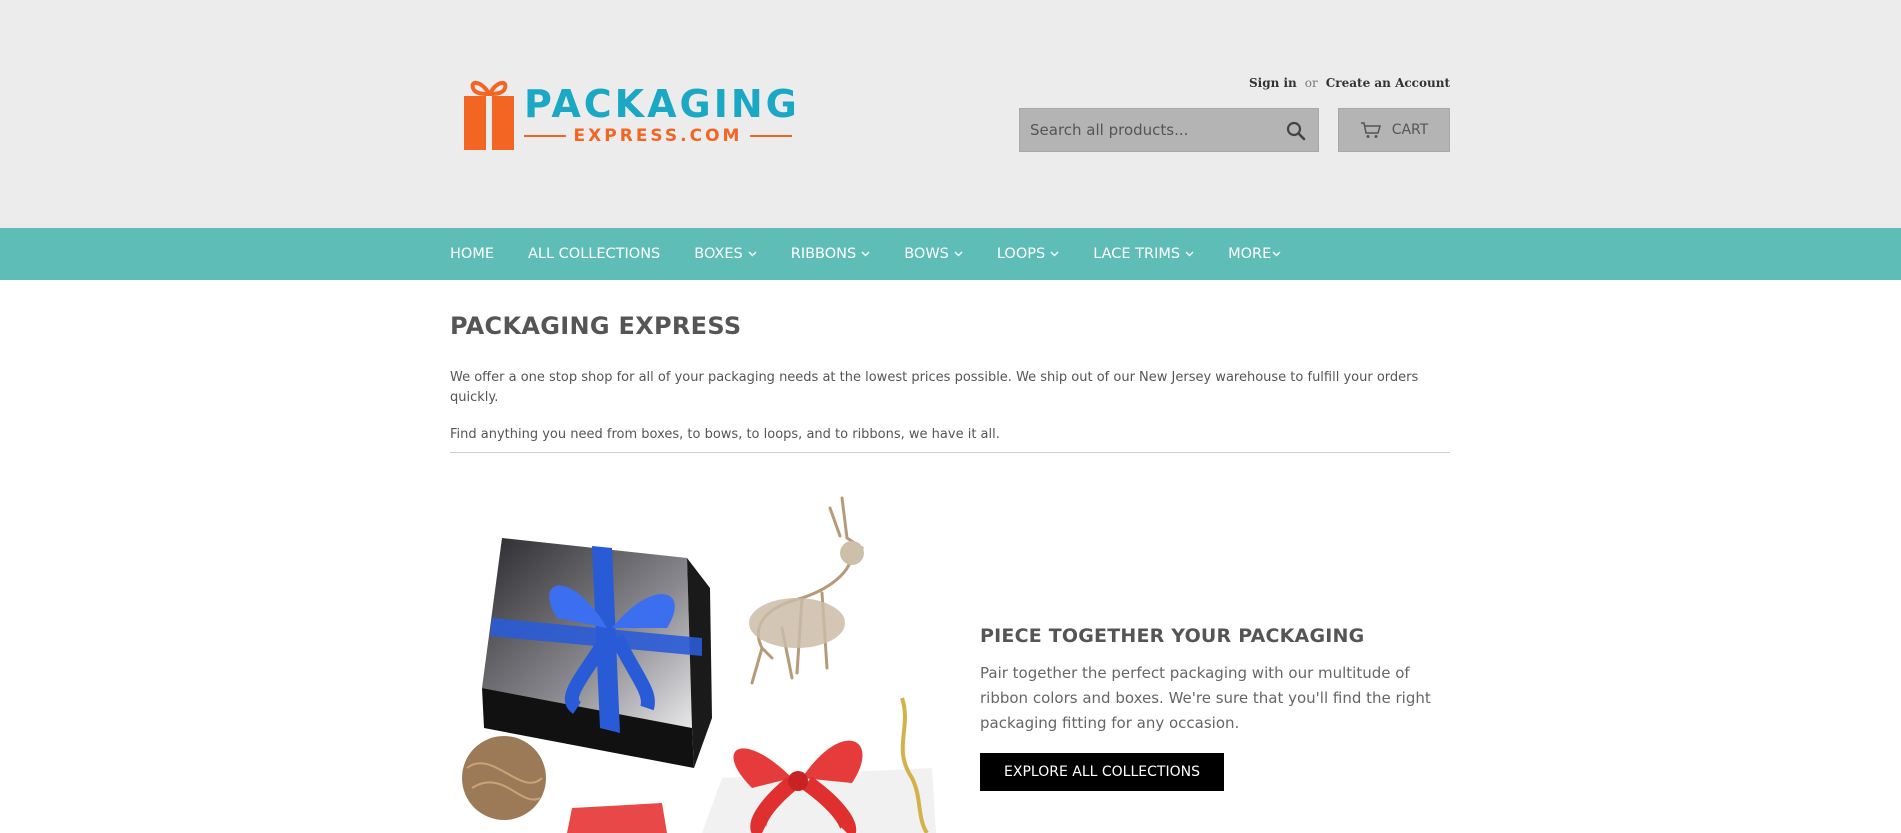  Describe the element at coordinates (1273, 83) in the screenshot. I see `sign-in-link: Sign in` at that location.